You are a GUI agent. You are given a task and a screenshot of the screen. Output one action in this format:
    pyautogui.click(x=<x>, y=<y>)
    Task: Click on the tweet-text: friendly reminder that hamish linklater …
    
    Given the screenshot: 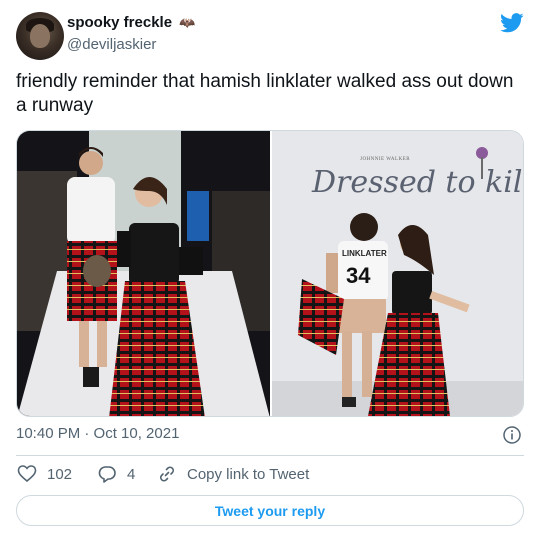 What is the action you would take?
    pyautogui.click(x=265, y=93)
    